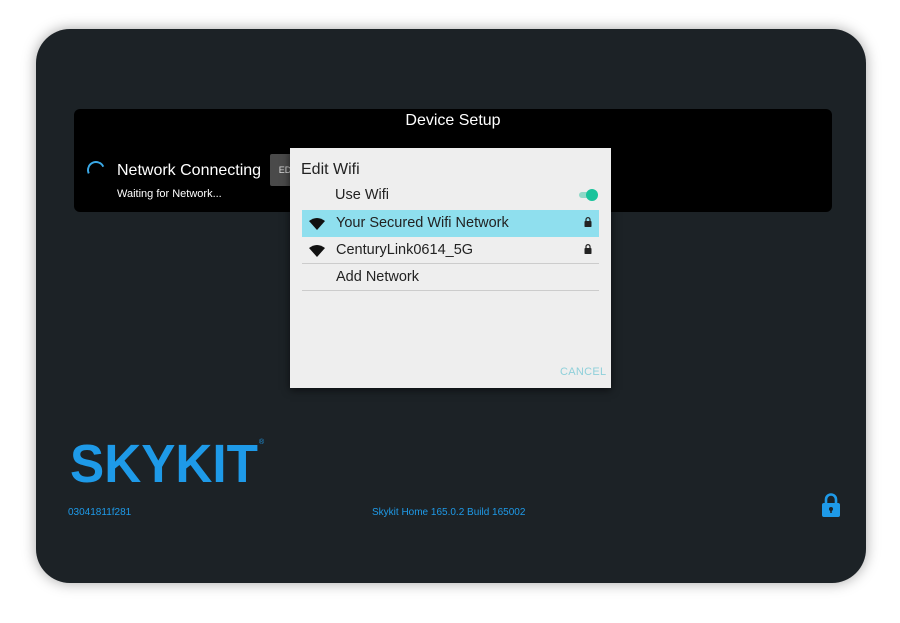  I want to click on network-item-centurylink: CenturyLink0614_5G, so click(450, 250).